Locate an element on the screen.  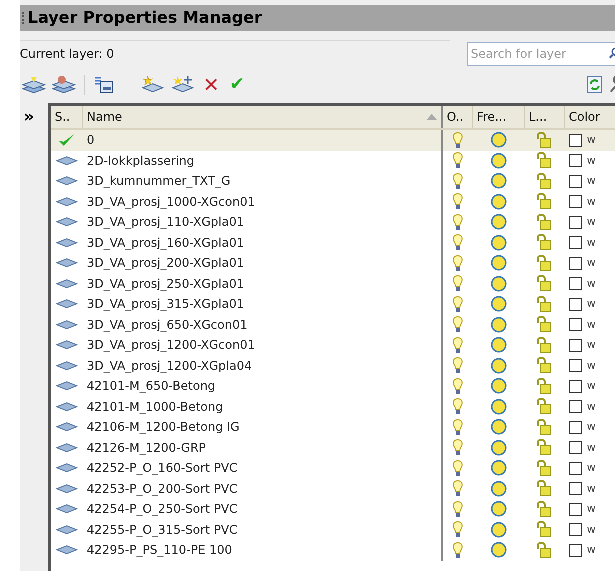
layer-row: 0 w is located at coordinates (333, 140).